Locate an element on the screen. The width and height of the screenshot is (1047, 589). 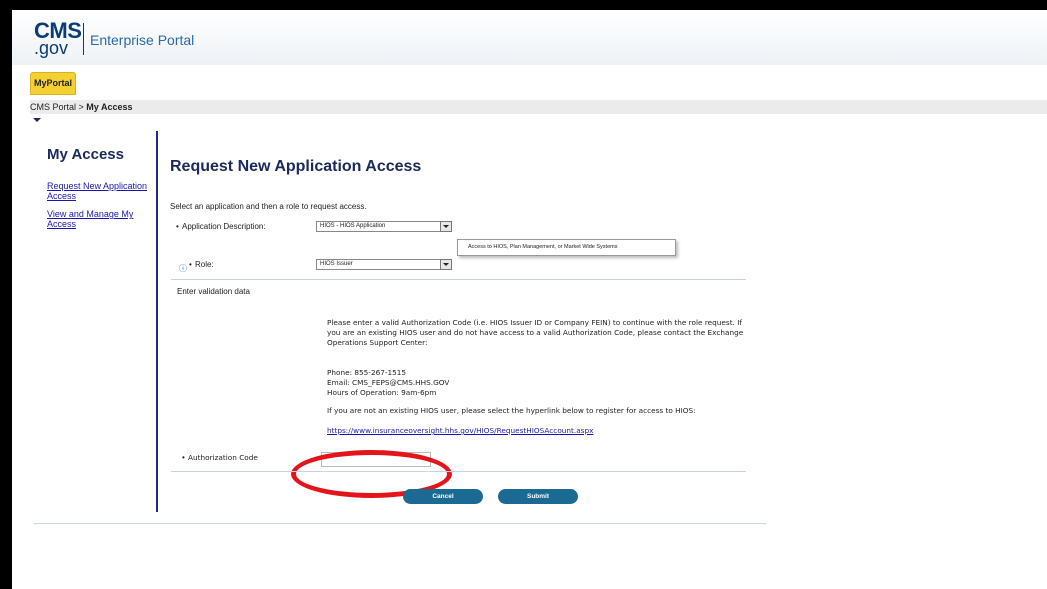
auth-required-marker: • is located at coordinates (183, 457).